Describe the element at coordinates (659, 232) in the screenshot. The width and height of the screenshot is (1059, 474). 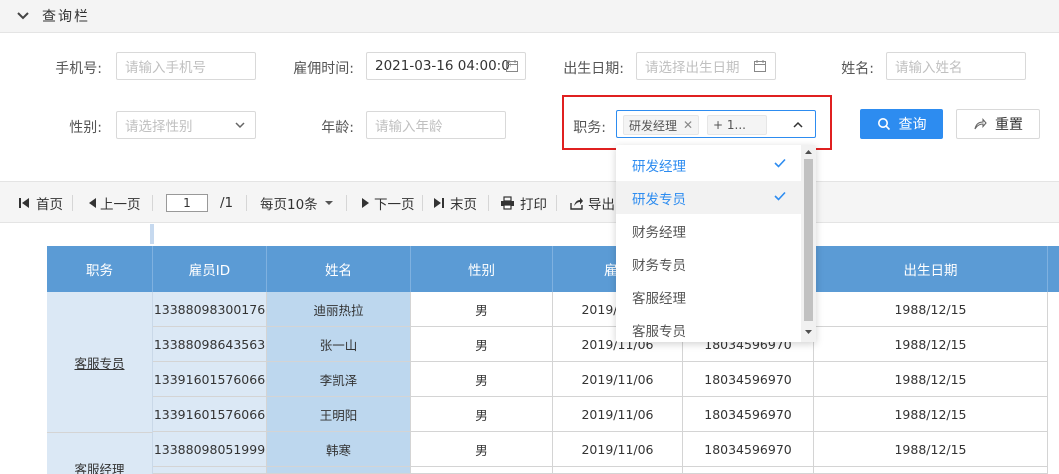
I see `dropdown-option-label: 财务经理` at that location.